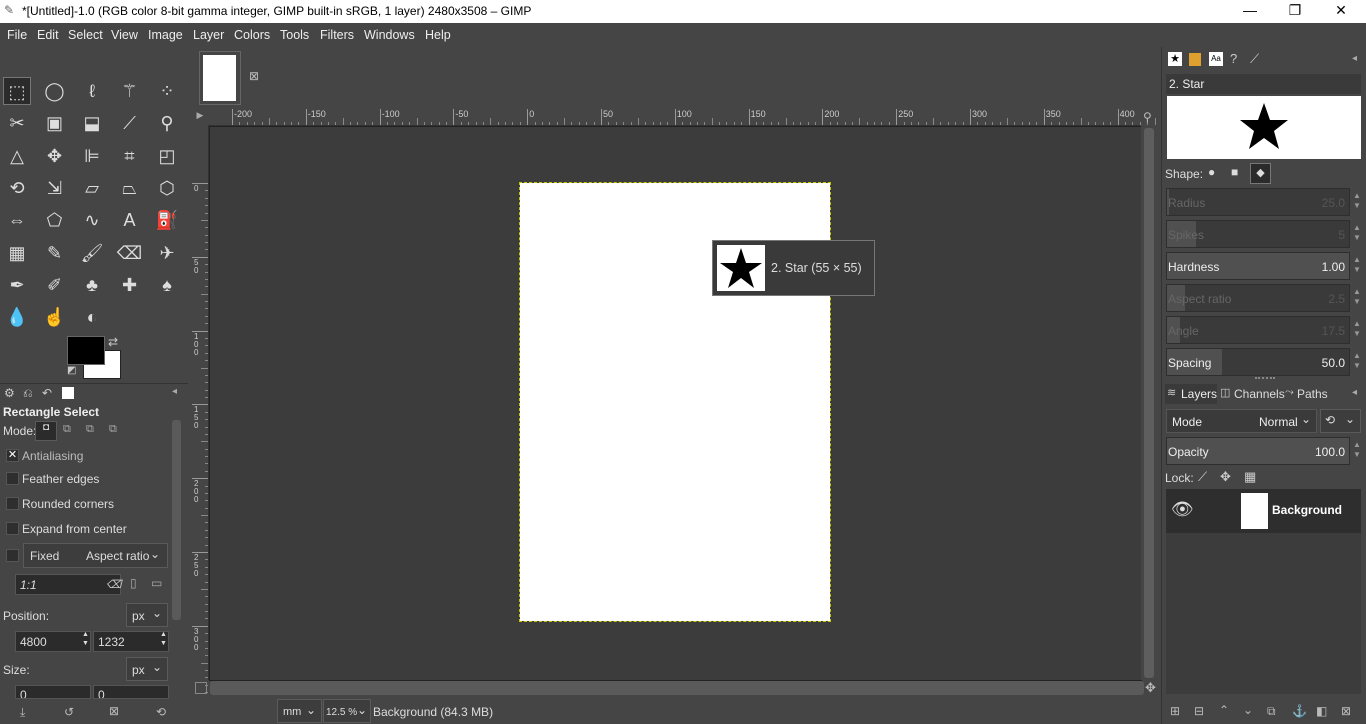 The image size is (1366, 724). Describe the element at coordinates (130, 123) in the screenshot. I see `color-picker-icon: ⟋` at that location.